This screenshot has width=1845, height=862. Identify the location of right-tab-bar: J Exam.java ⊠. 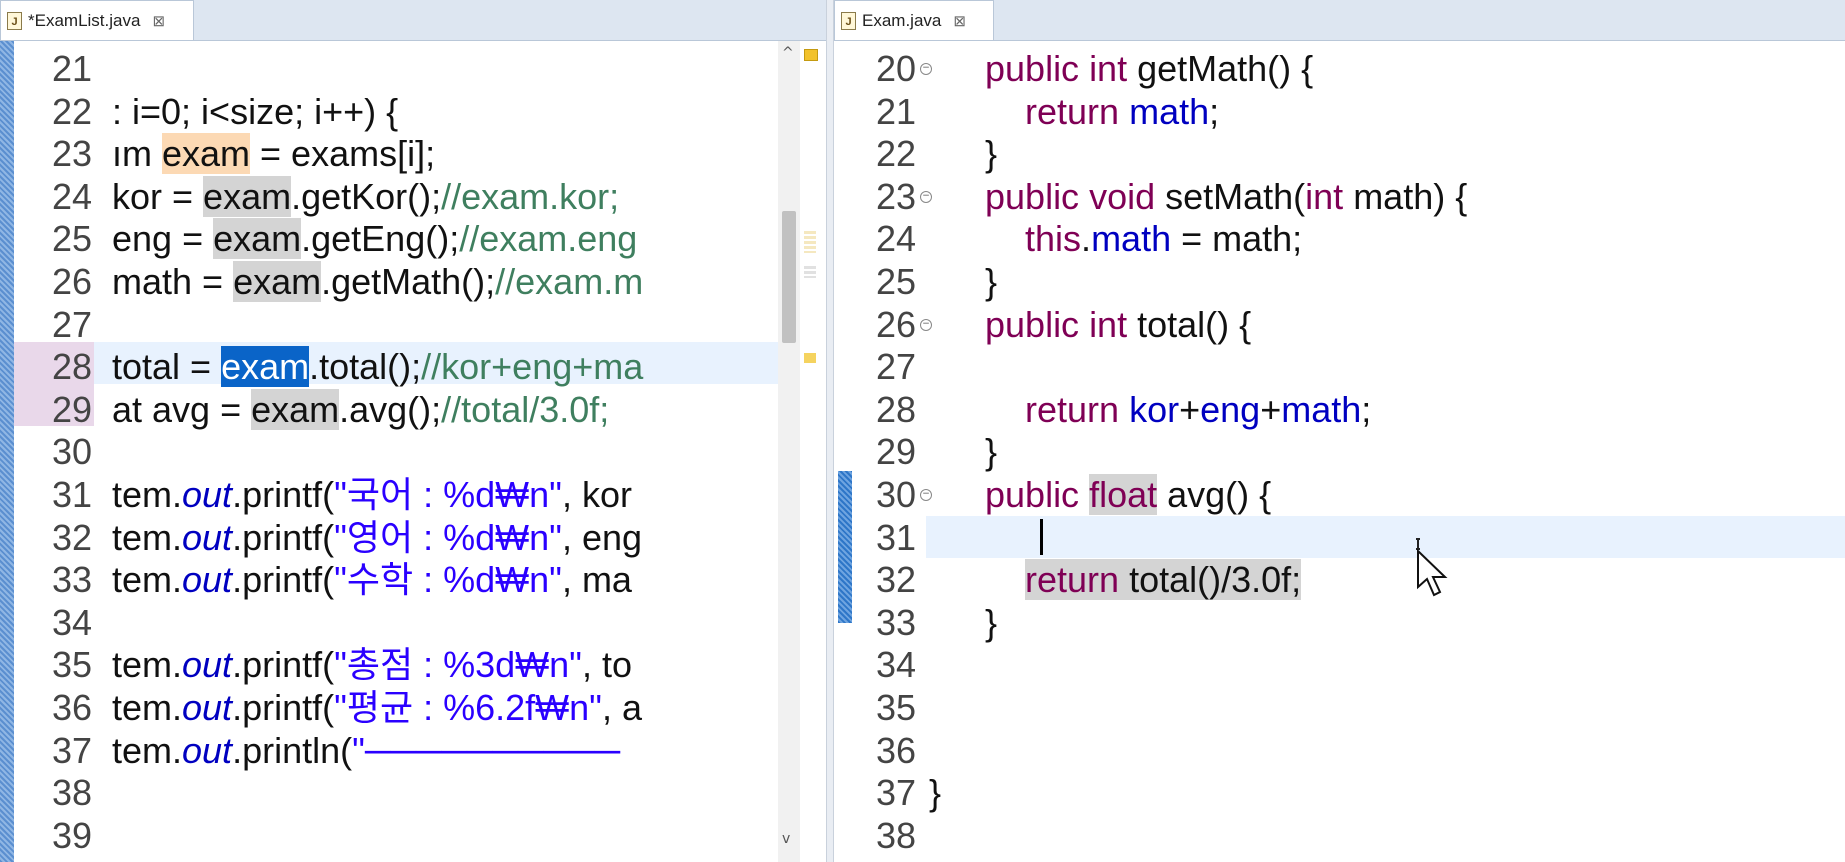
(1339, 20).